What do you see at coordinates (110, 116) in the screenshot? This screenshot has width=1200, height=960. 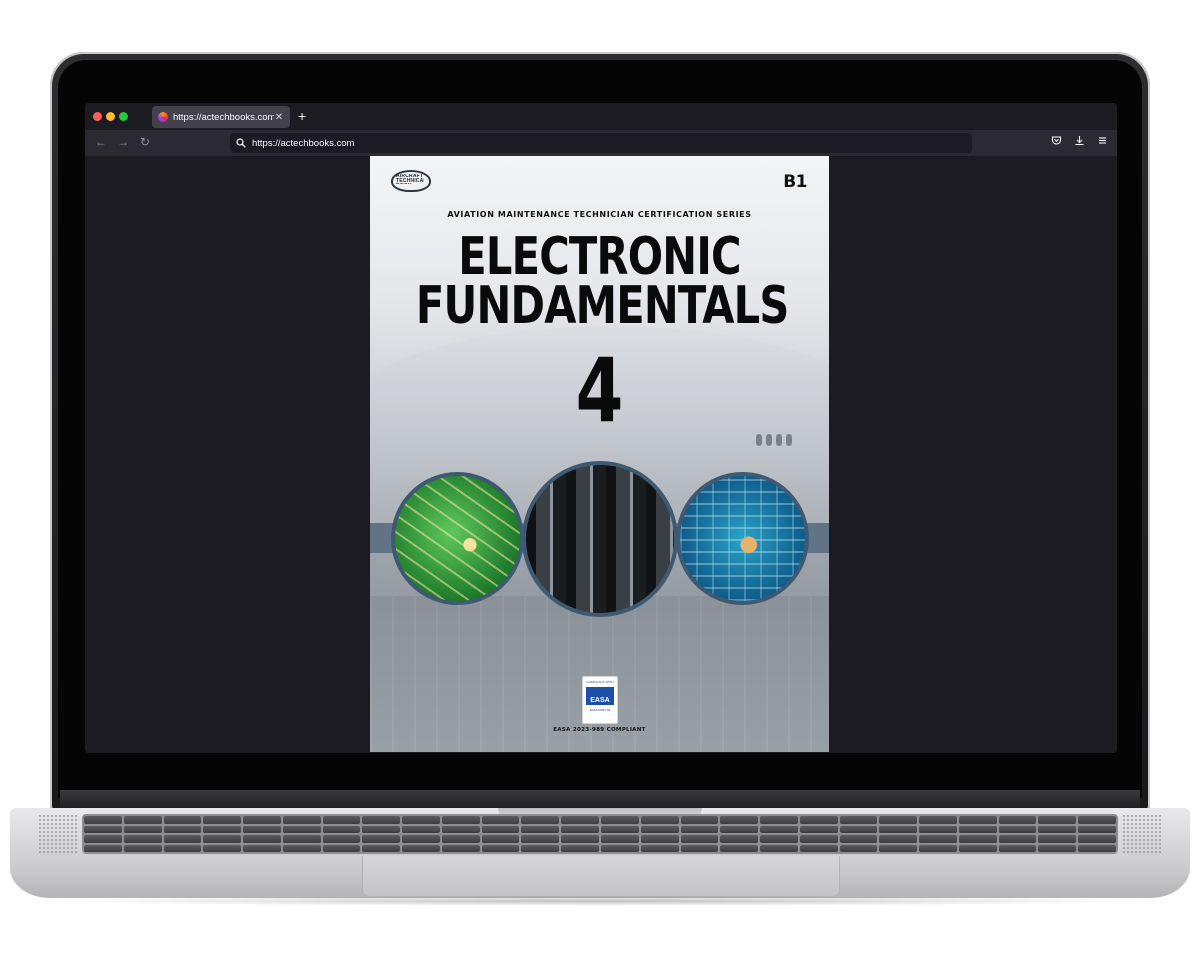 I see `window-minimize-button` at bounding box center [110, 116].